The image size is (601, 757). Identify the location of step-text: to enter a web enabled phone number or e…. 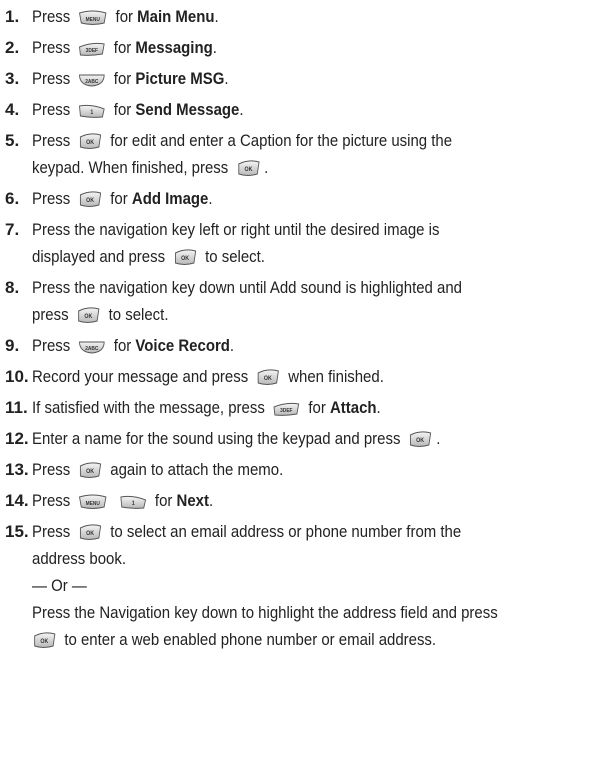
(250, 639).